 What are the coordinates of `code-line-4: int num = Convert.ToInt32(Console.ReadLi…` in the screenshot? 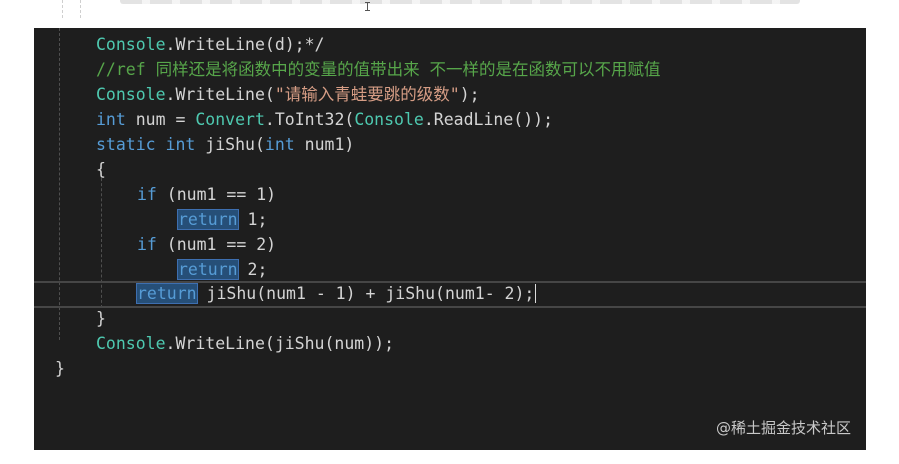 It's located at (324, 119).